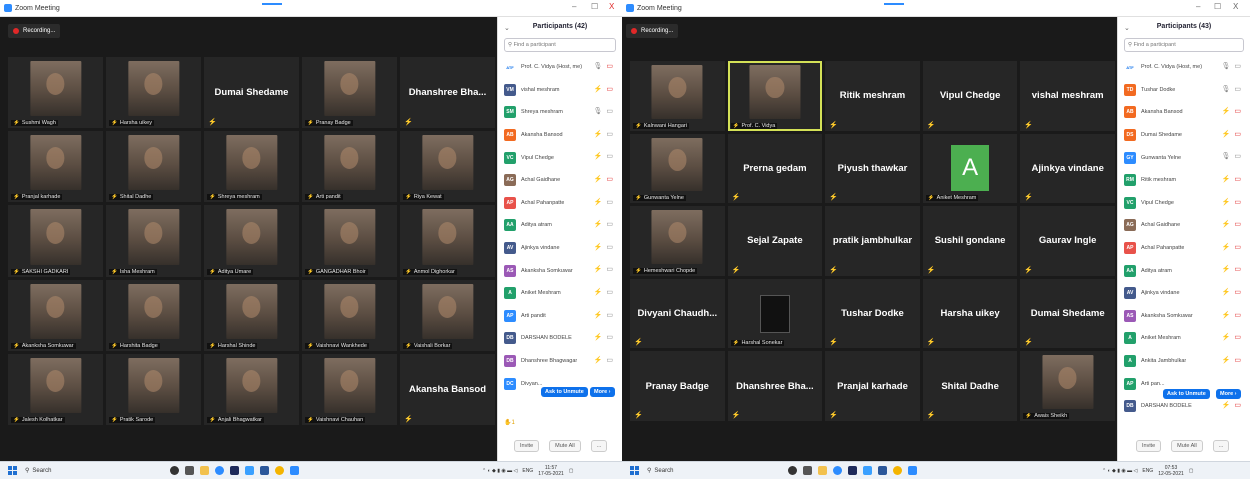  What do you see at coordinates (1171, 471) in the screenshot?
I see `clock: 07:53 12-05-2021` at bounding box center [1171, 471].